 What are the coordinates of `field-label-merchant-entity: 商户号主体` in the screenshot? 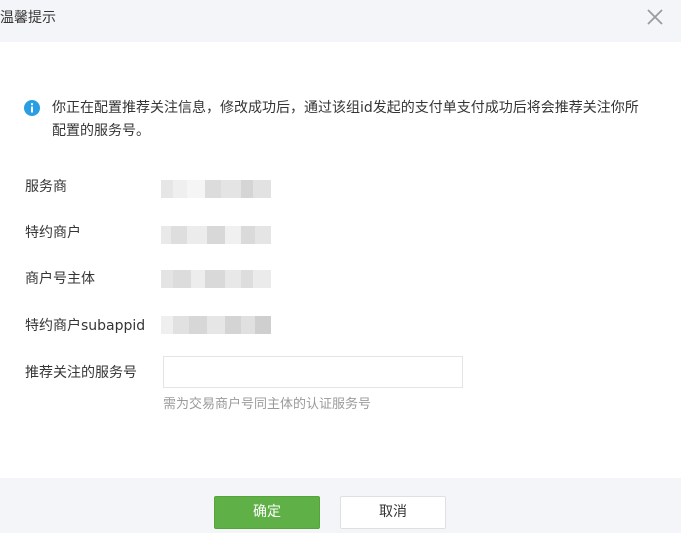 It's located at (60, 279).